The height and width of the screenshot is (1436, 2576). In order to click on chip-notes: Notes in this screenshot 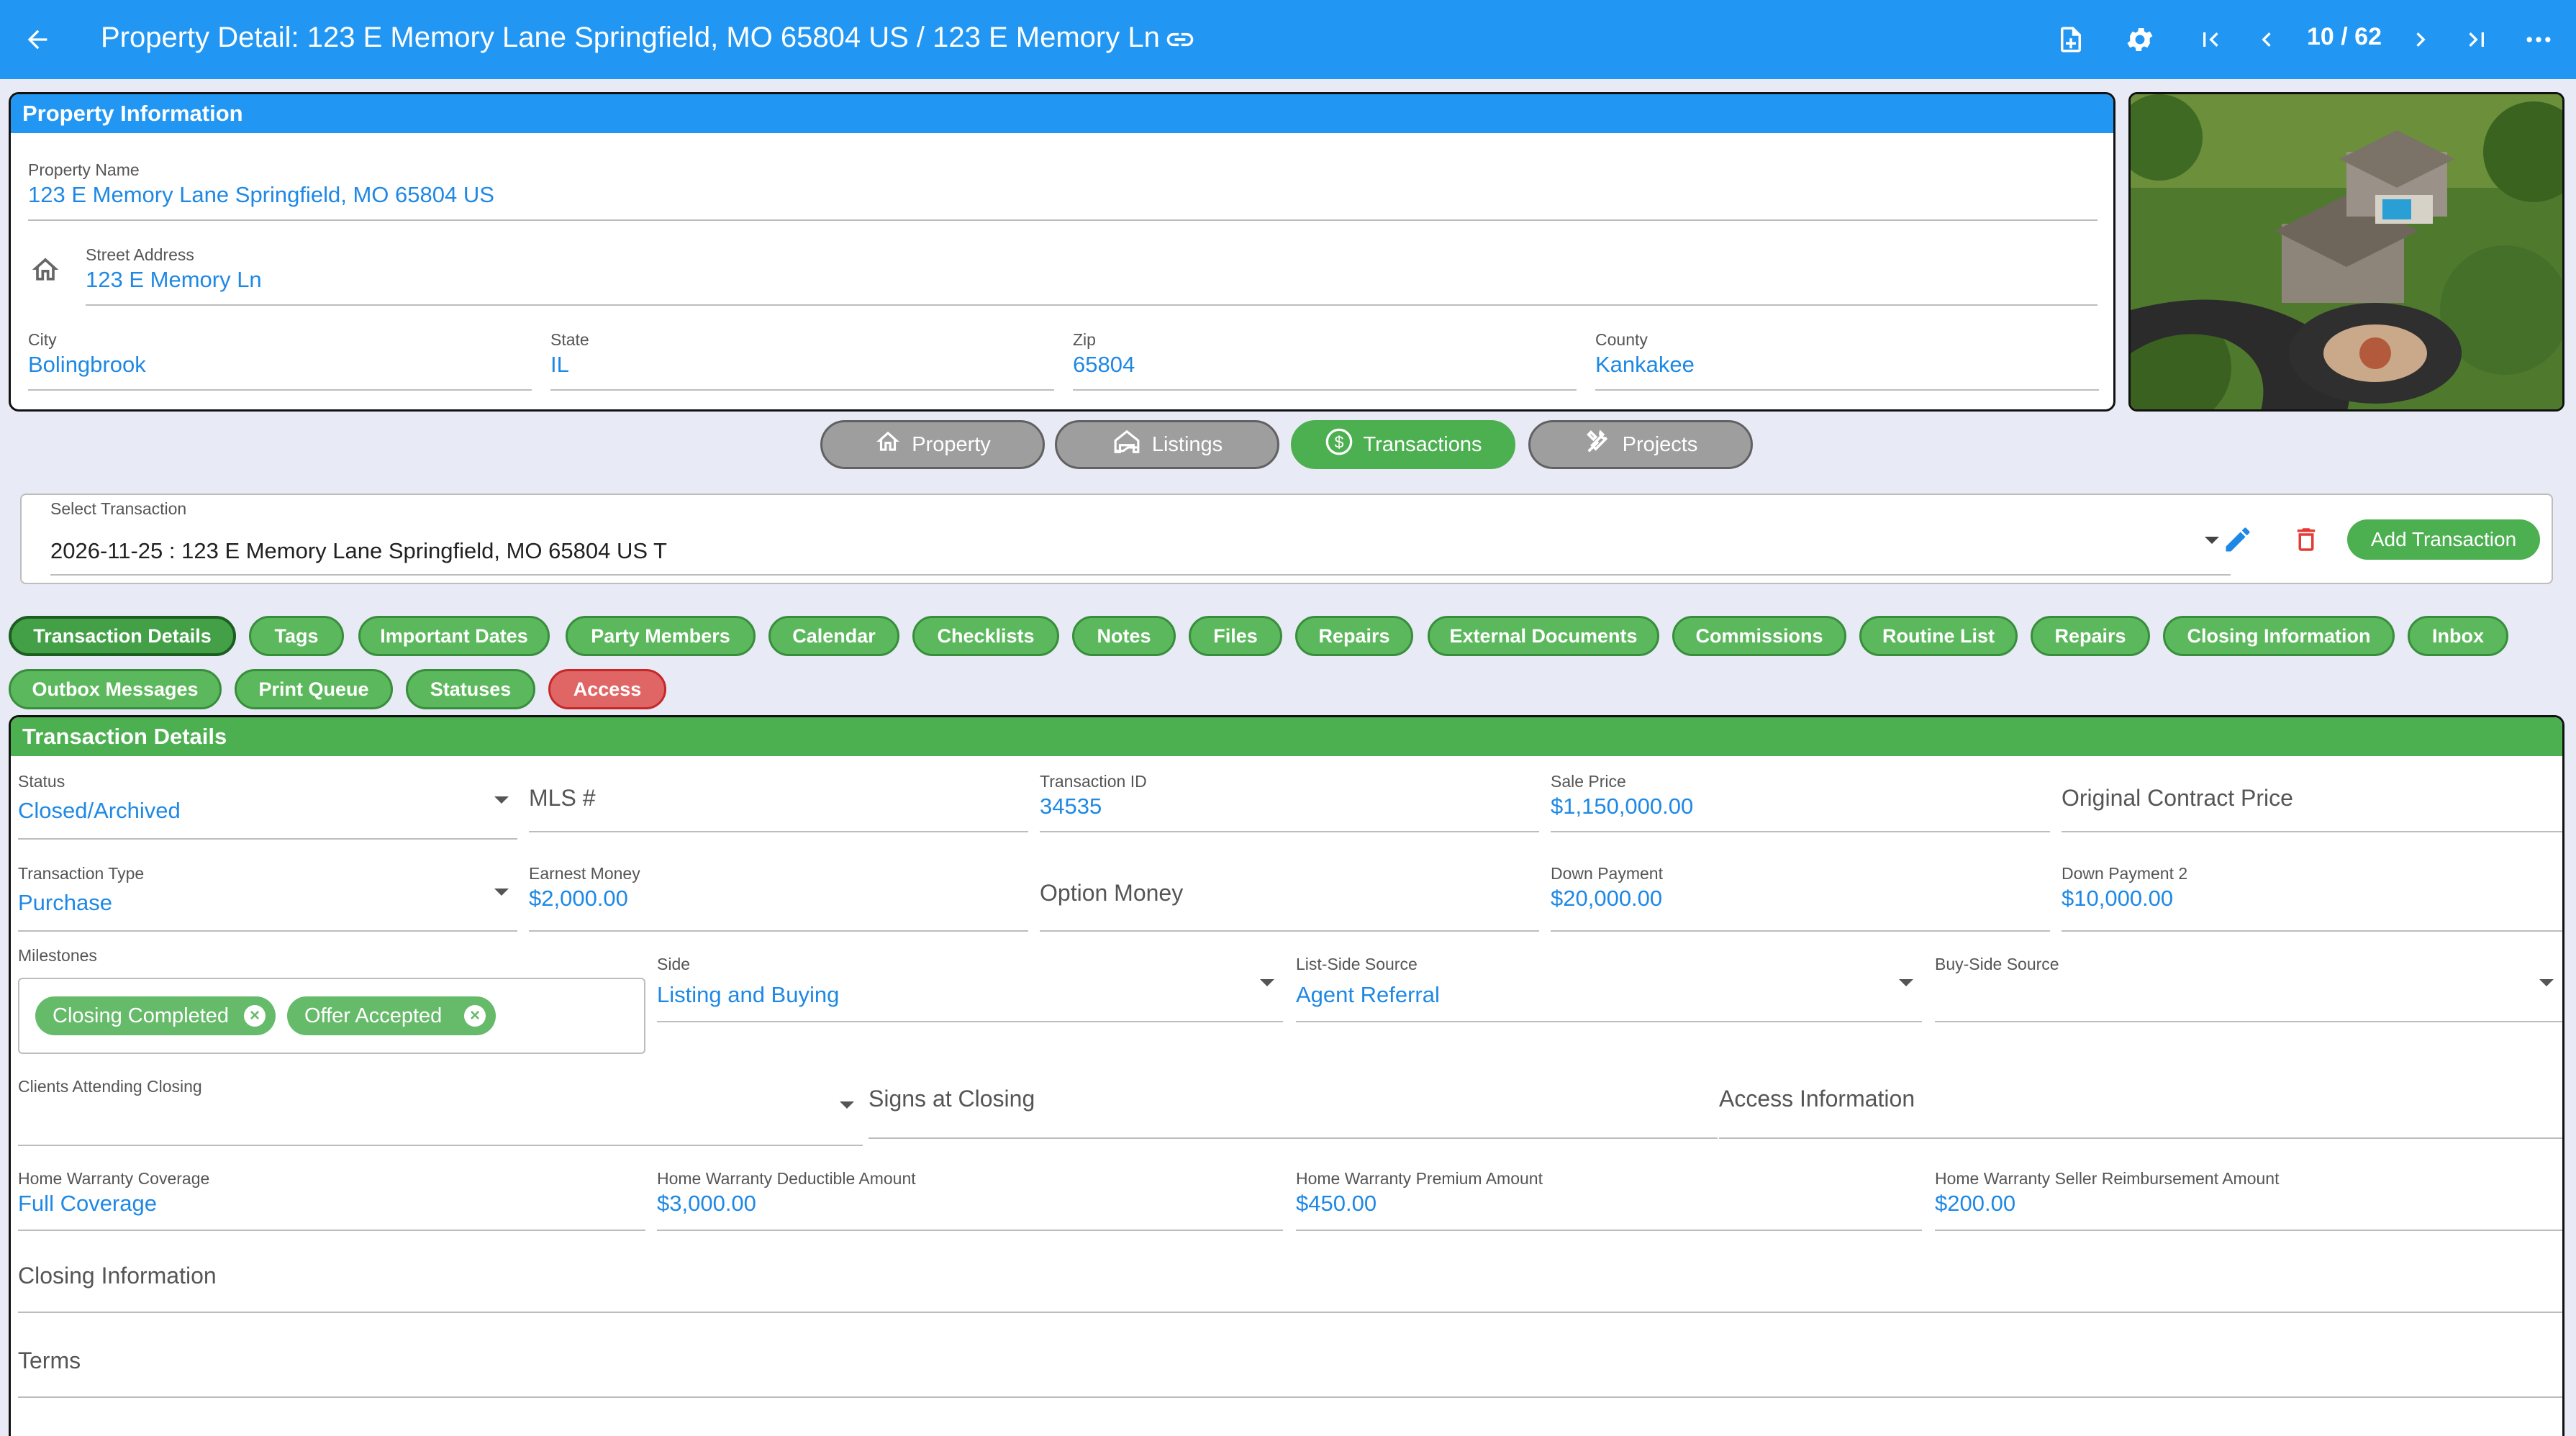, I will do `click(1124, 636)`.